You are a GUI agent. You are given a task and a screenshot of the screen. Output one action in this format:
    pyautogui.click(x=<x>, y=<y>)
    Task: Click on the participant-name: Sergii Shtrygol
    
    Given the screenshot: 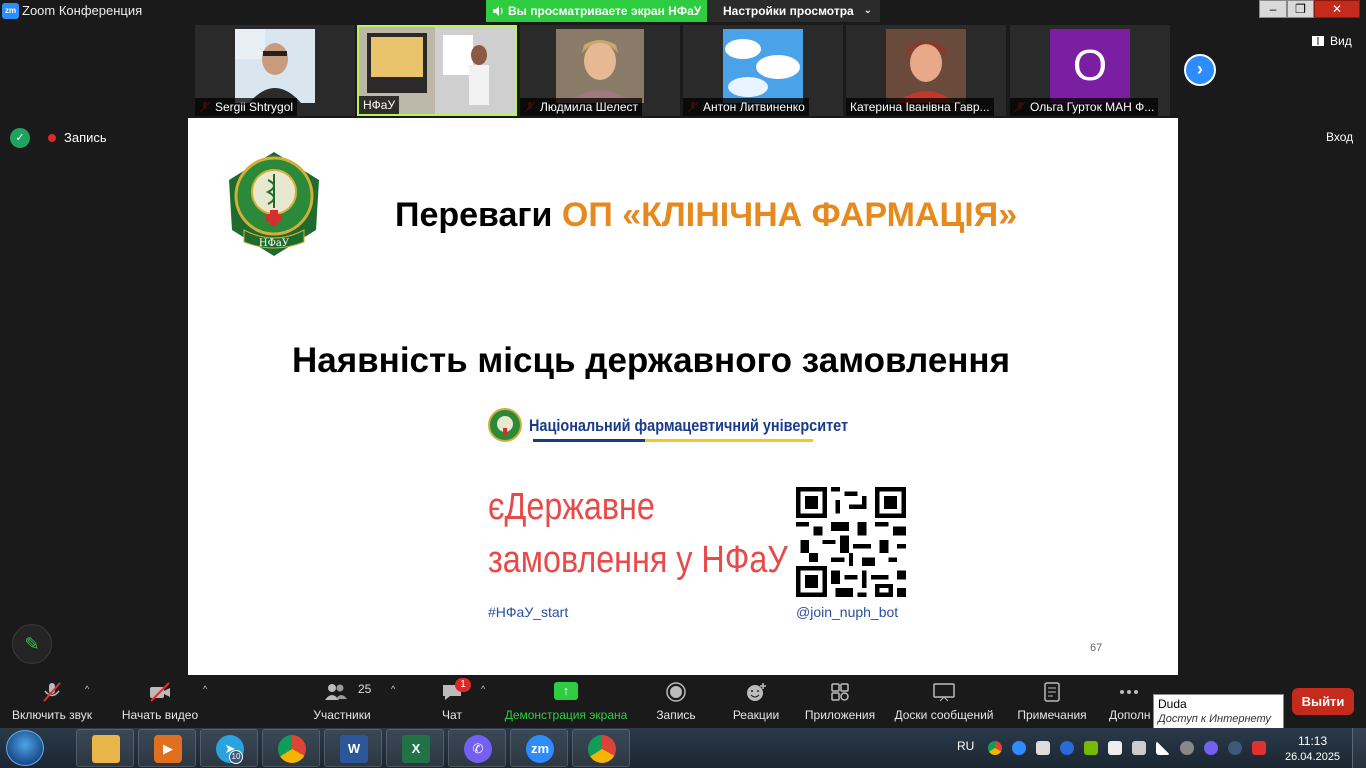 What is the action you would take?
    pyautogui.click(x=246, y=107)
    